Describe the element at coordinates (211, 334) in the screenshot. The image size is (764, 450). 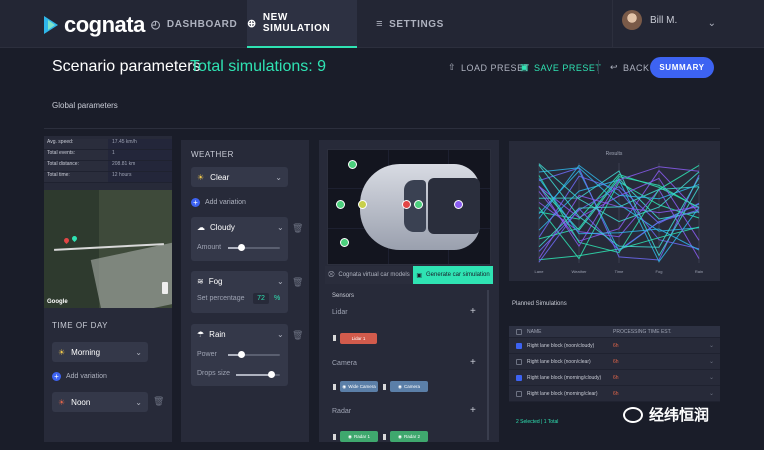
I see `rain-select: ☂ Rain` at that location.